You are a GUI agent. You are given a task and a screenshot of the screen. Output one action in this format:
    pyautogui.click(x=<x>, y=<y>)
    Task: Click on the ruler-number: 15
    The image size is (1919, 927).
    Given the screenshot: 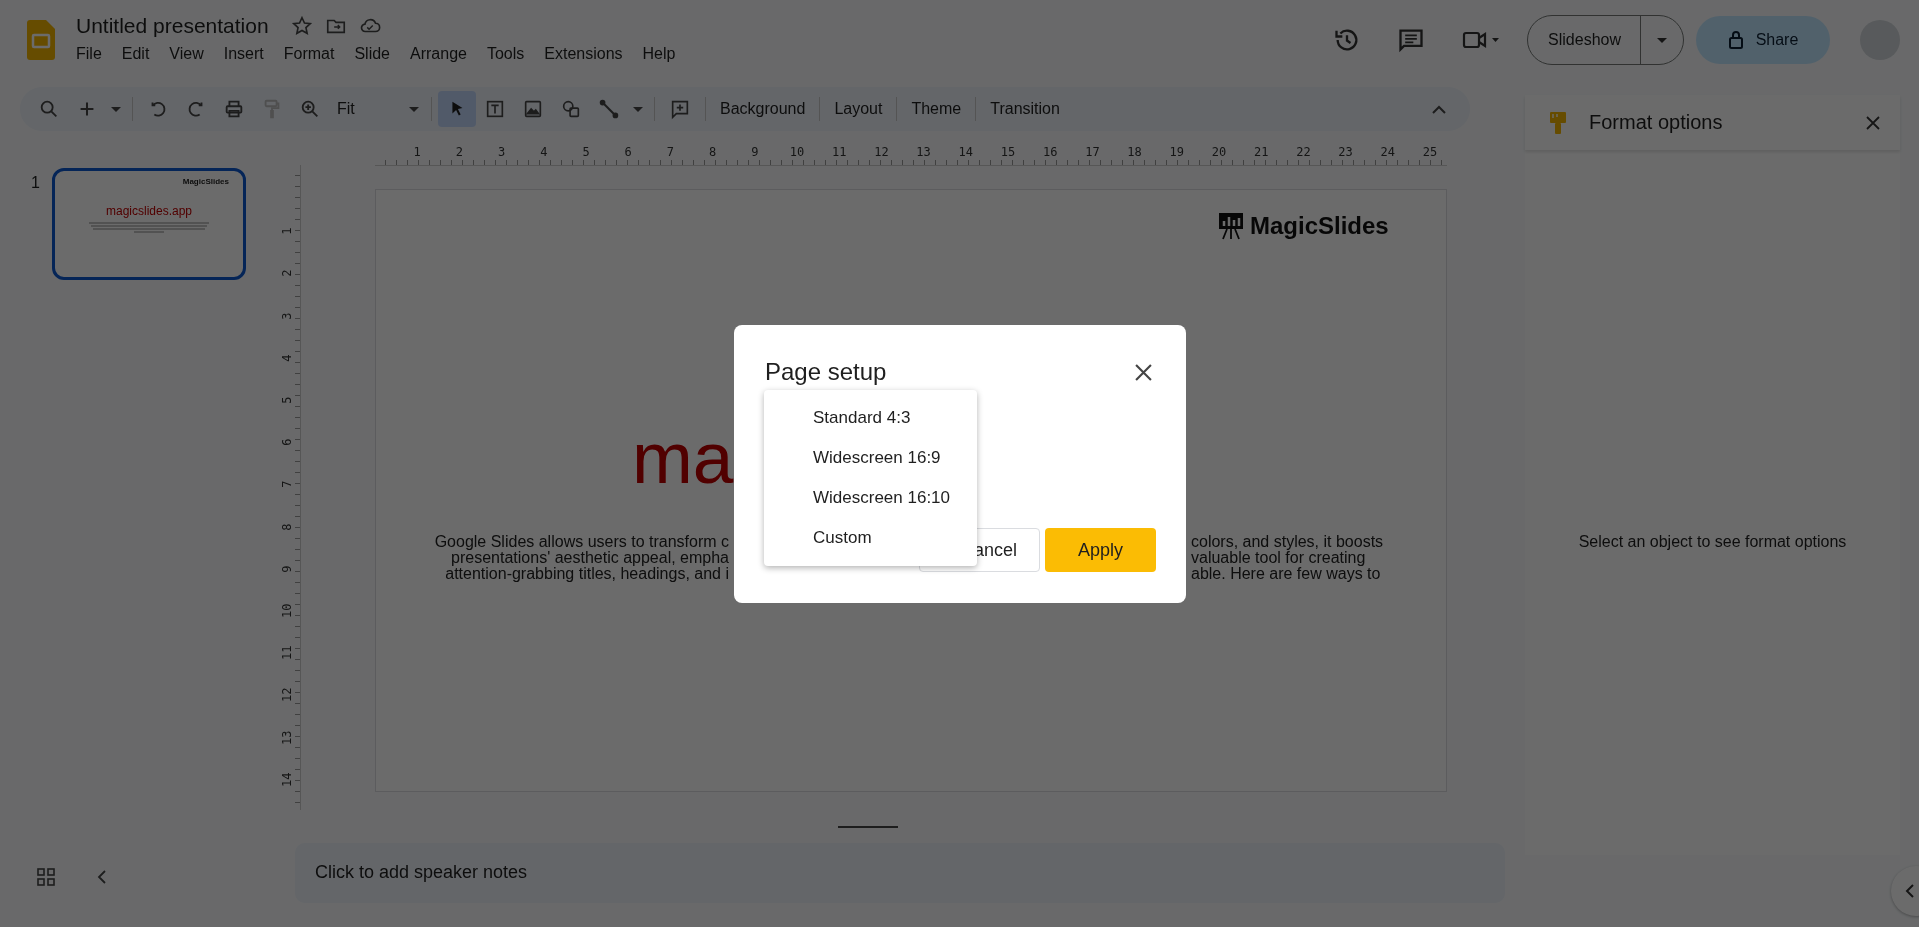 What is the action you would take?
    pyautogui.click(x=1008, y=152)
    